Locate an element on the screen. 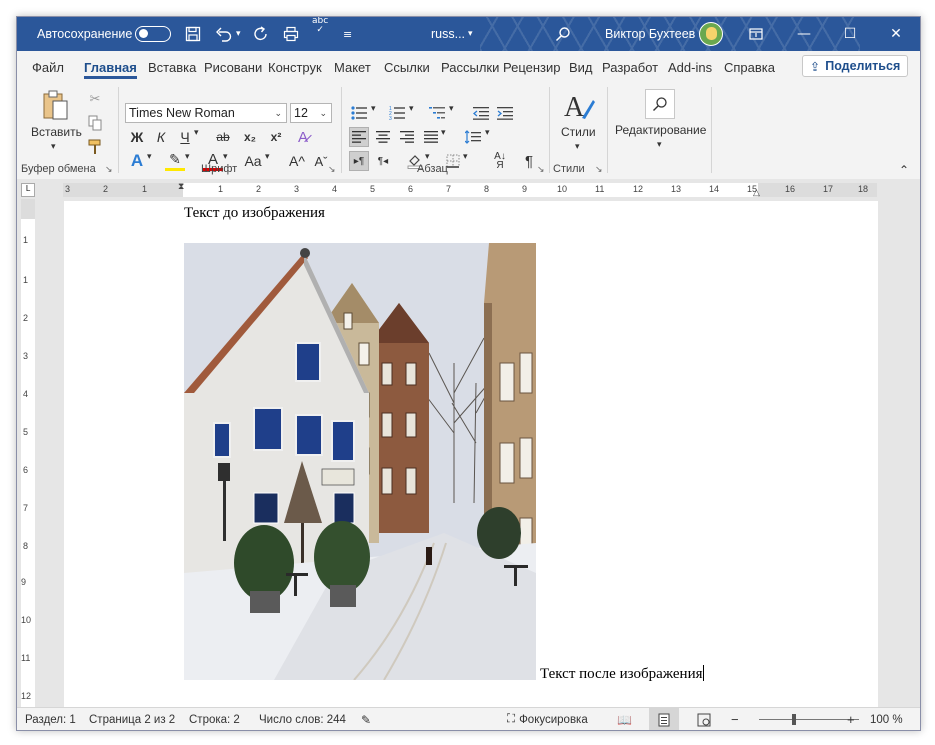 This screenshot has width=935, height=745. highlight-dropdown-icon: ▾ is located at coordinates (187, 156).